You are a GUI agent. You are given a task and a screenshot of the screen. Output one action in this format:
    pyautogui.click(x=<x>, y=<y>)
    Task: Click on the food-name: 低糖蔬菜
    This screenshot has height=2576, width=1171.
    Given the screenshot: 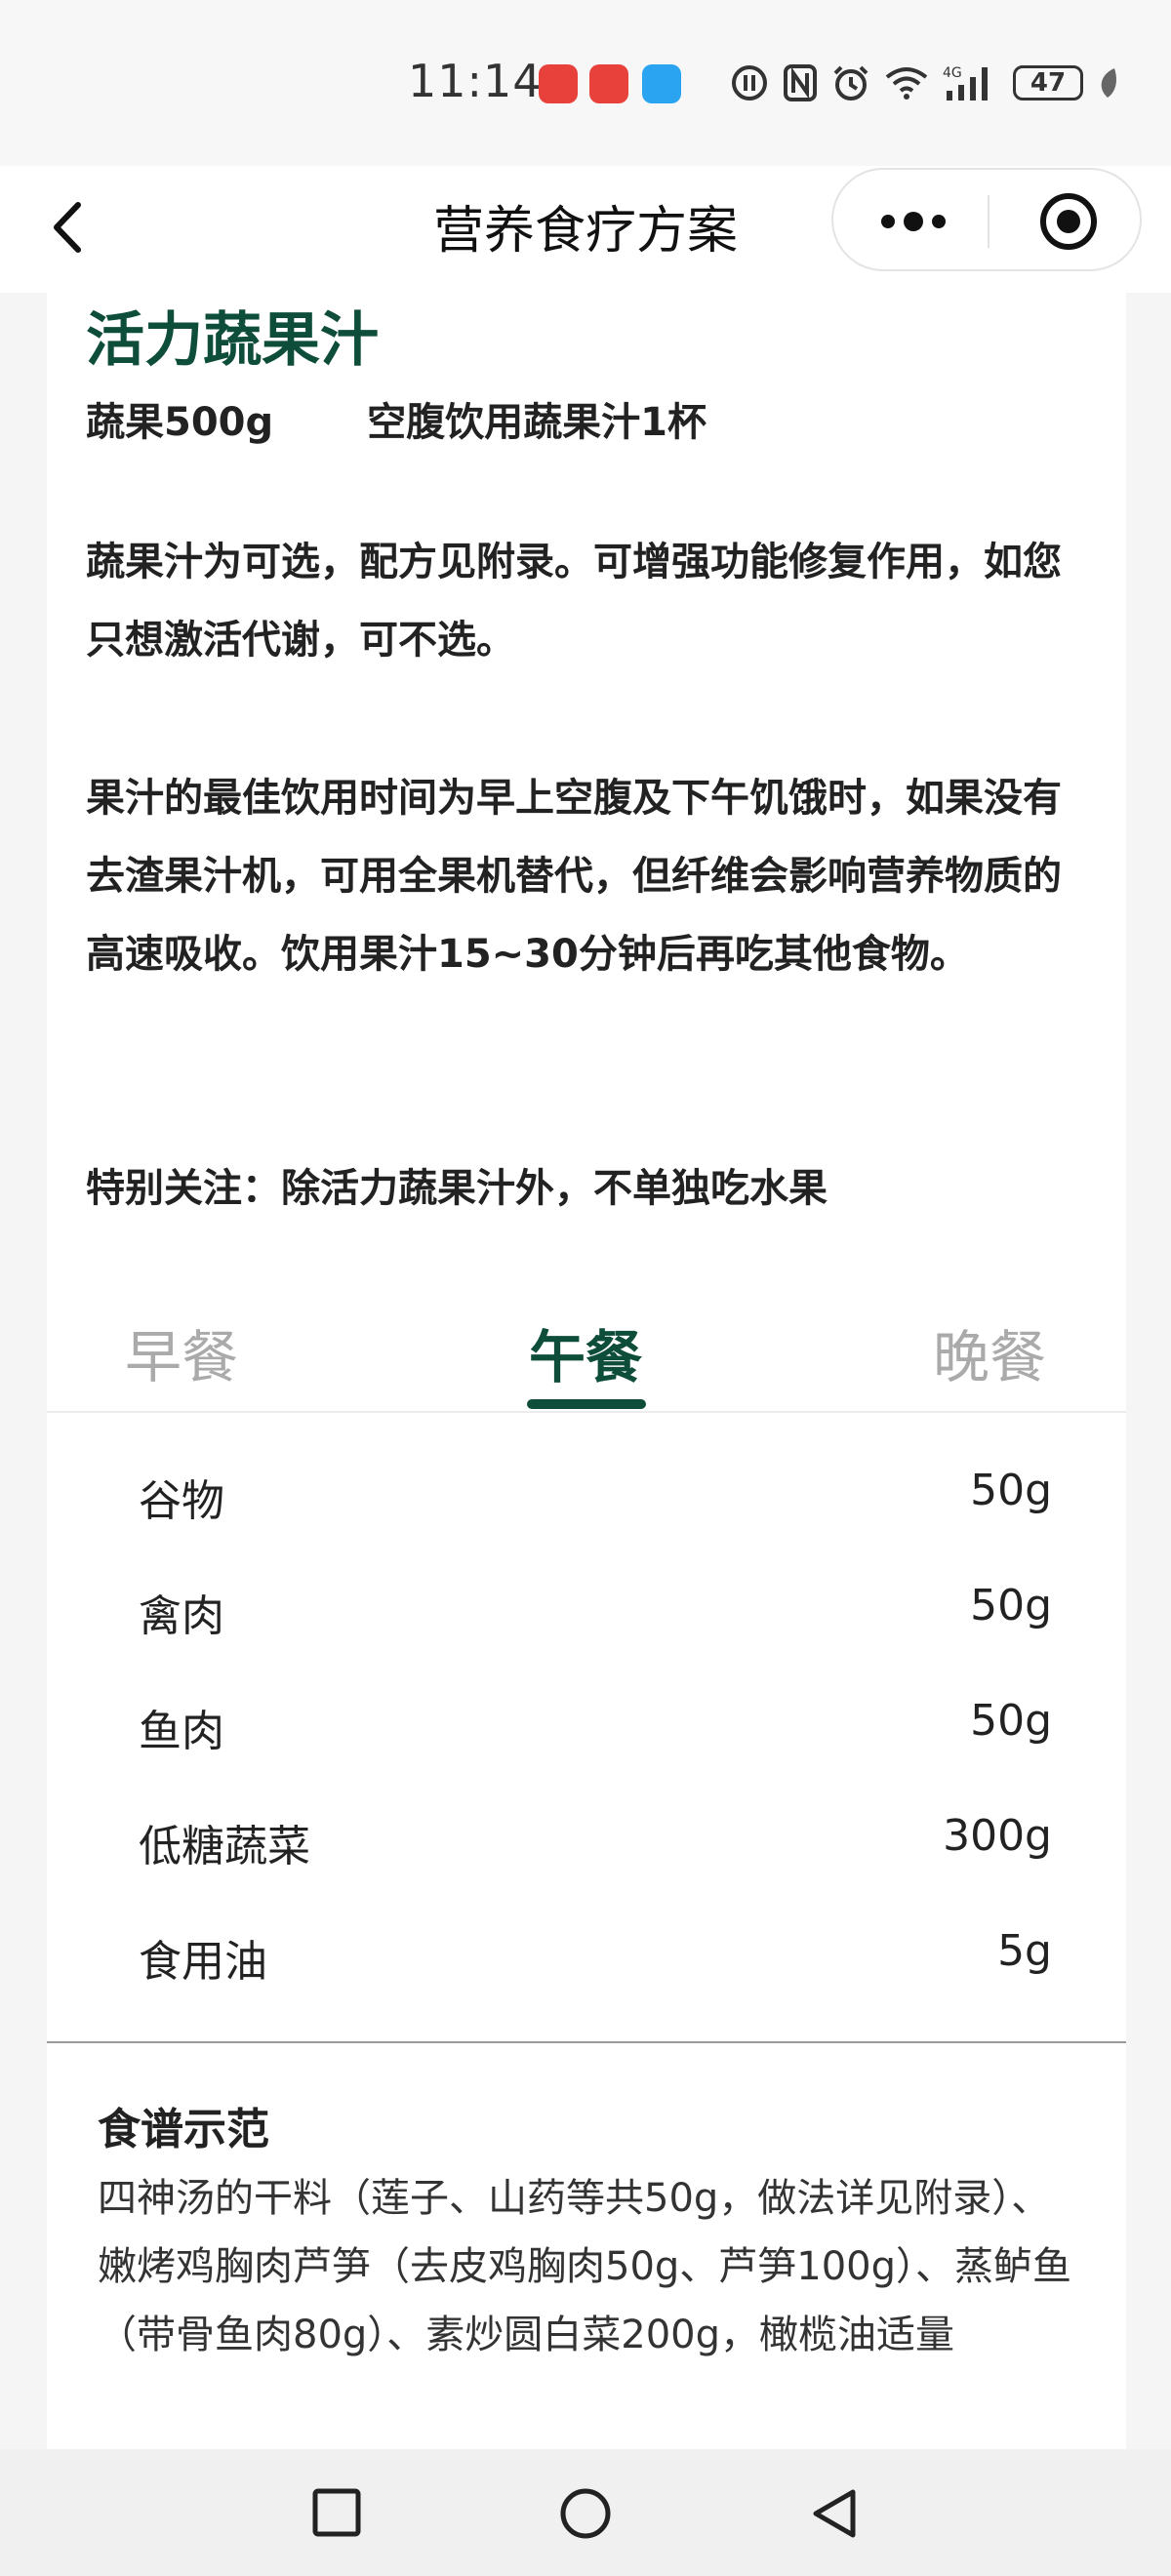 What is the action you would take?
    pyautogui.click(x=224, y=1847)
    